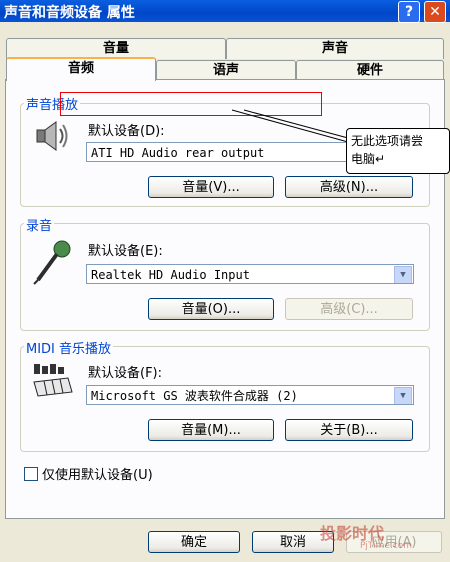 This screenshot has width=450, height=562. I want to click on midi-device-value: Microsoft GS 波表软件合成器 (2), so click(194, 396).